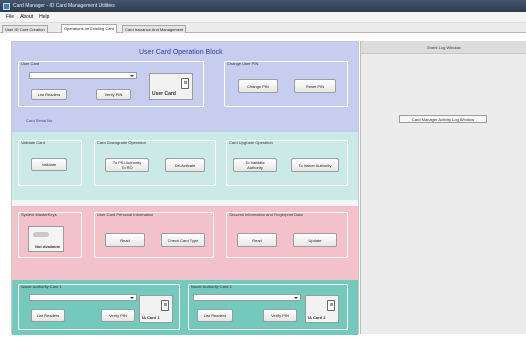 Image resolution: width=526 pixels, height=339 pixels. Describe the element at coordinates (183, 240) in the screenshot. I see `check-card-type-button: Check Card Type` at that location.